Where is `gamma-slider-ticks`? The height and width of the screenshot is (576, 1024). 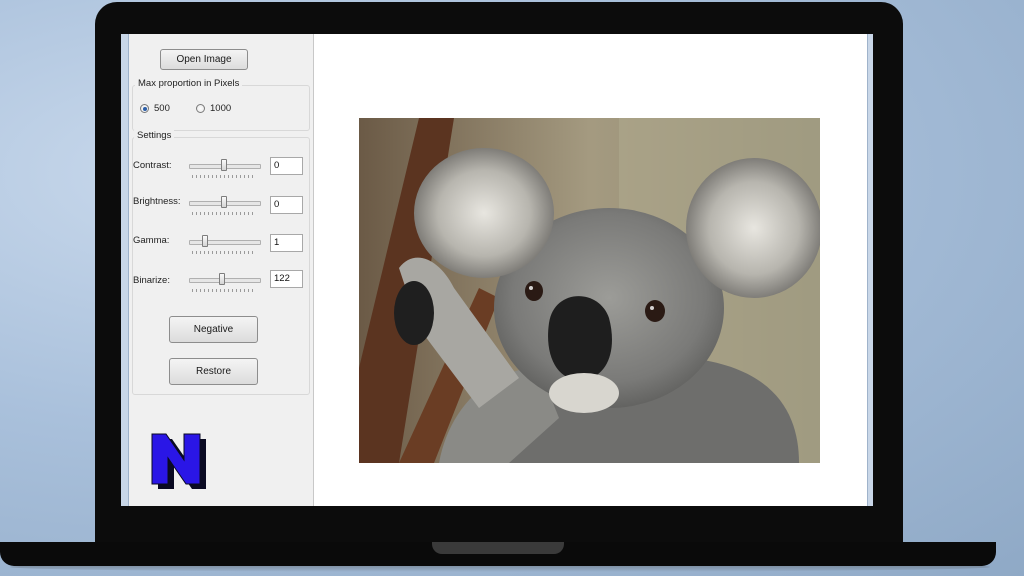 gamma-slider-ticks is located at coordinates (224, 252).